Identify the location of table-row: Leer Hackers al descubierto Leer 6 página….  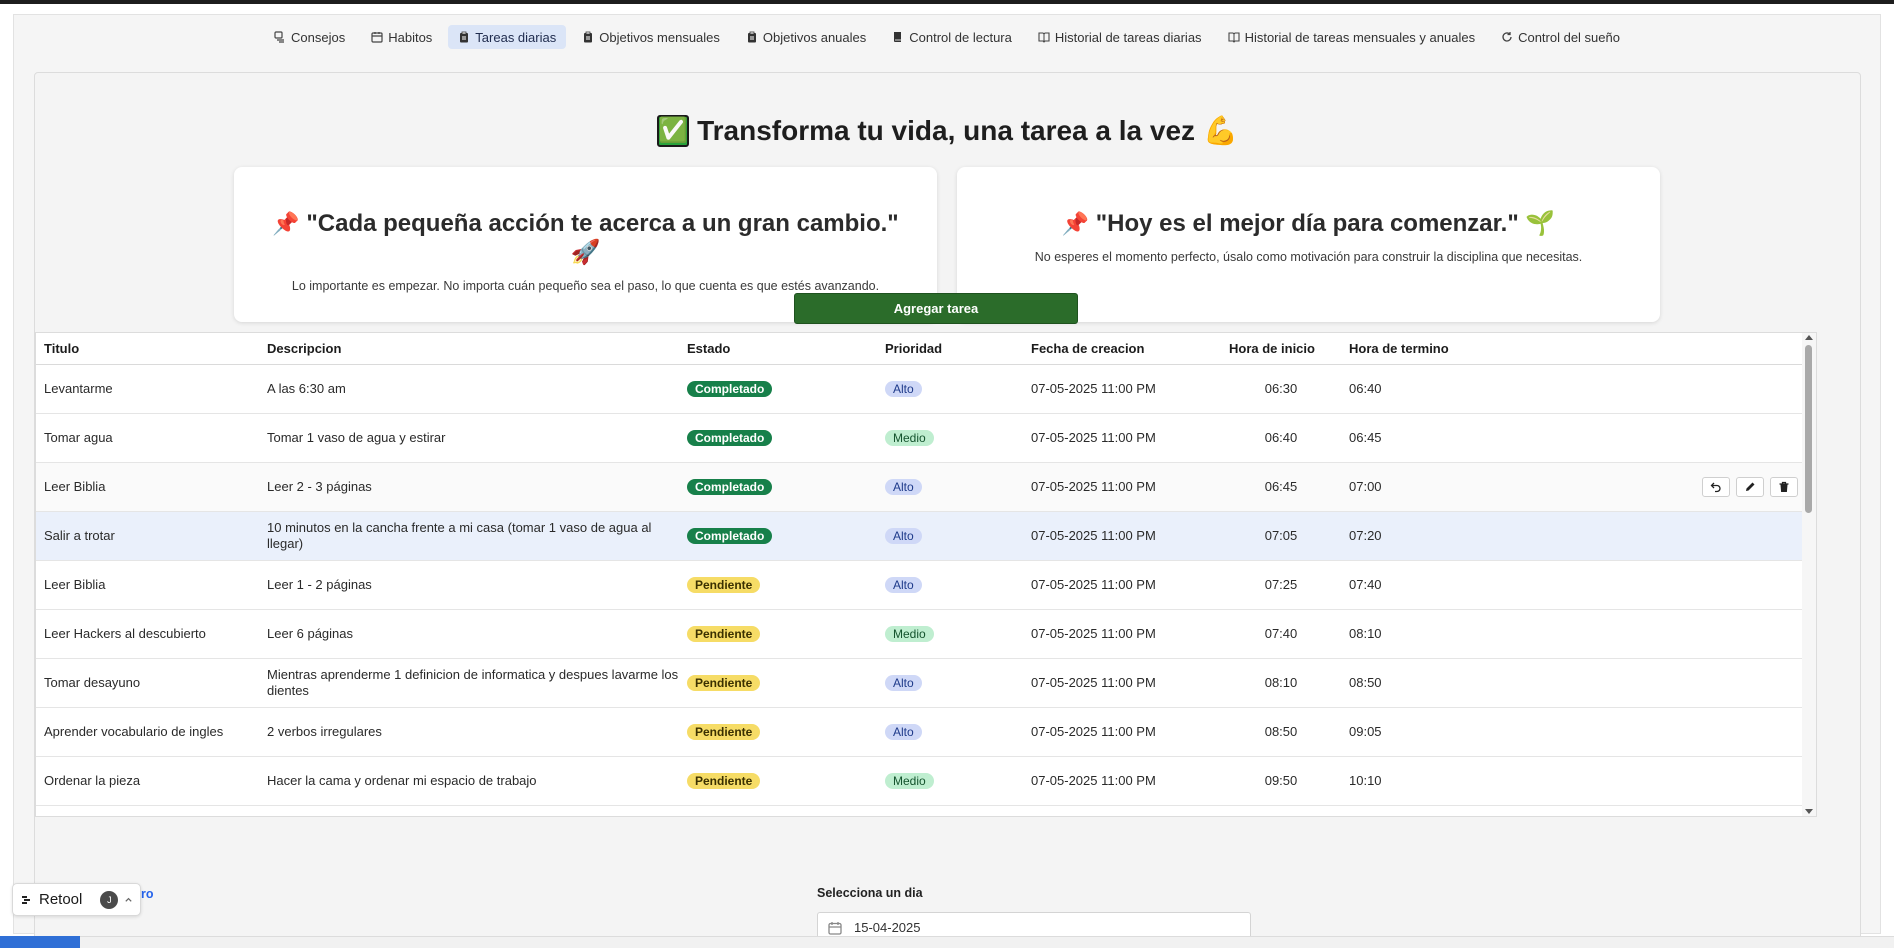
(920, 634).